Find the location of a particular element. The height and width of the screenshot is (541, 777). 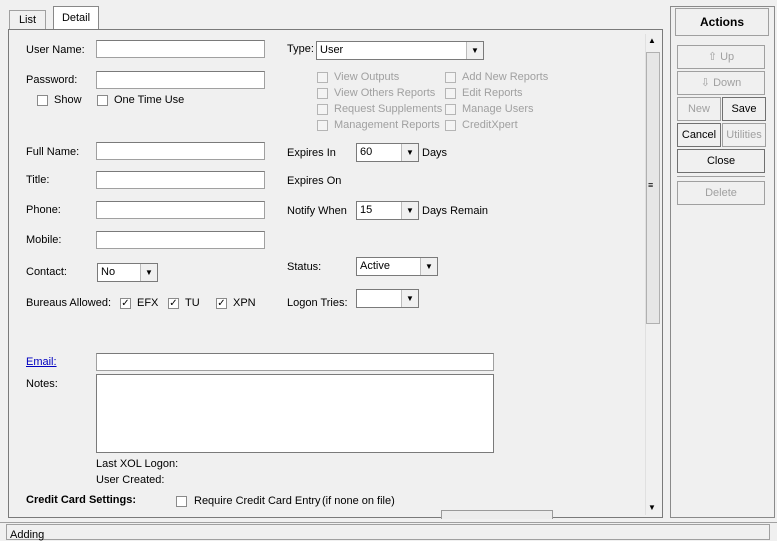

notify-when-value: 15 is located at coordinates (366, 210).